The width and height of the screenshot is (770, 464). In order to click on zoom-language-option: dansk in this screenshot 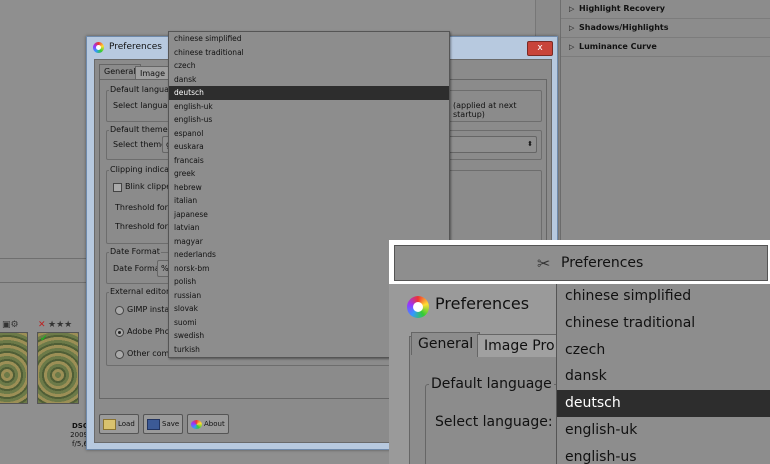, I will do `click(663, 376)`.